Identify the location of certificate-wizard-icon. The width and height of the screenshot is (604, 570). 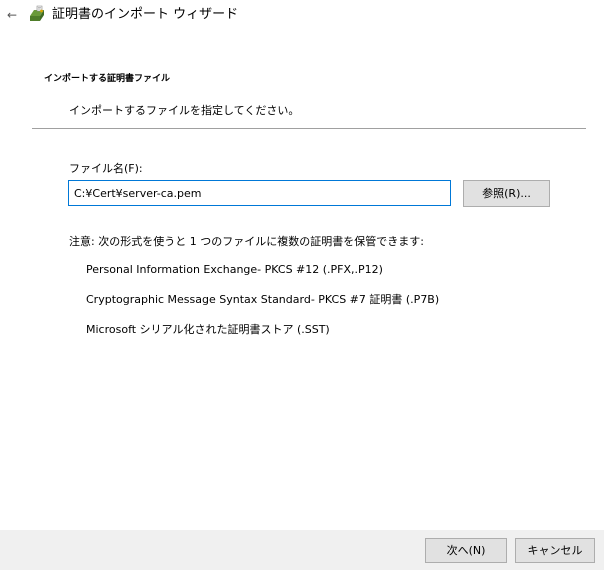
(37, 13).